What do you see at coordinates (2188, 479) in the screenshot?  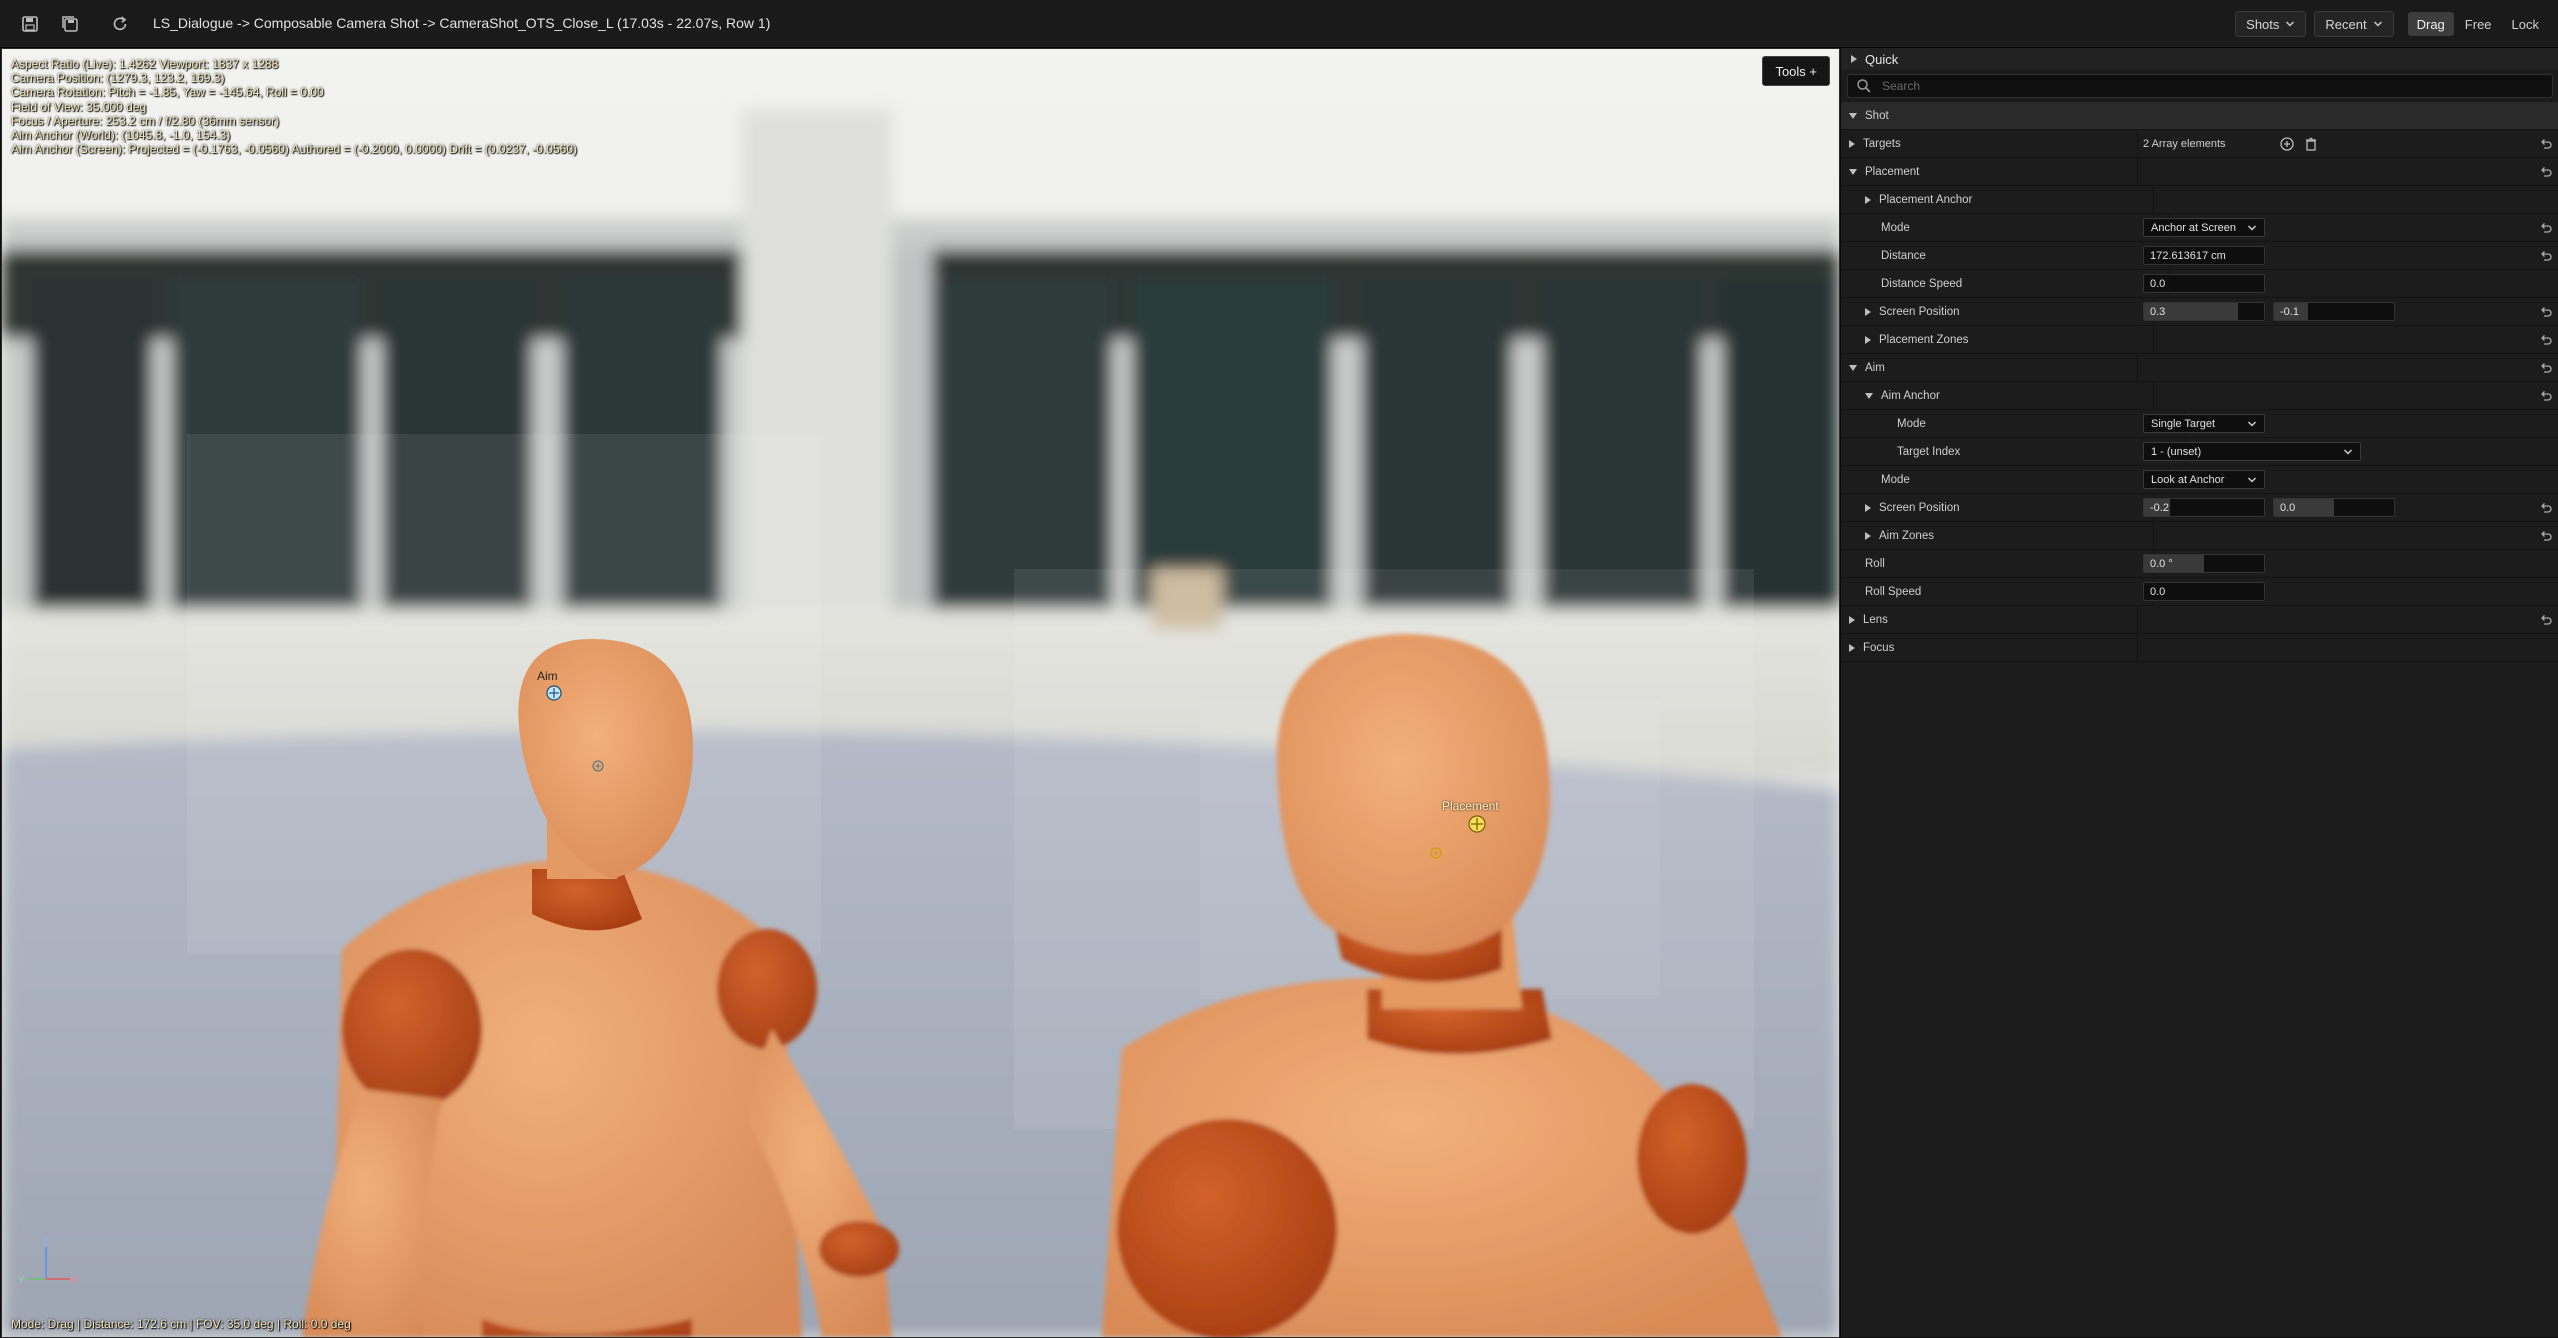 I see `dropdown-value: Look at Anchor` at bounding box center [2188, 479].